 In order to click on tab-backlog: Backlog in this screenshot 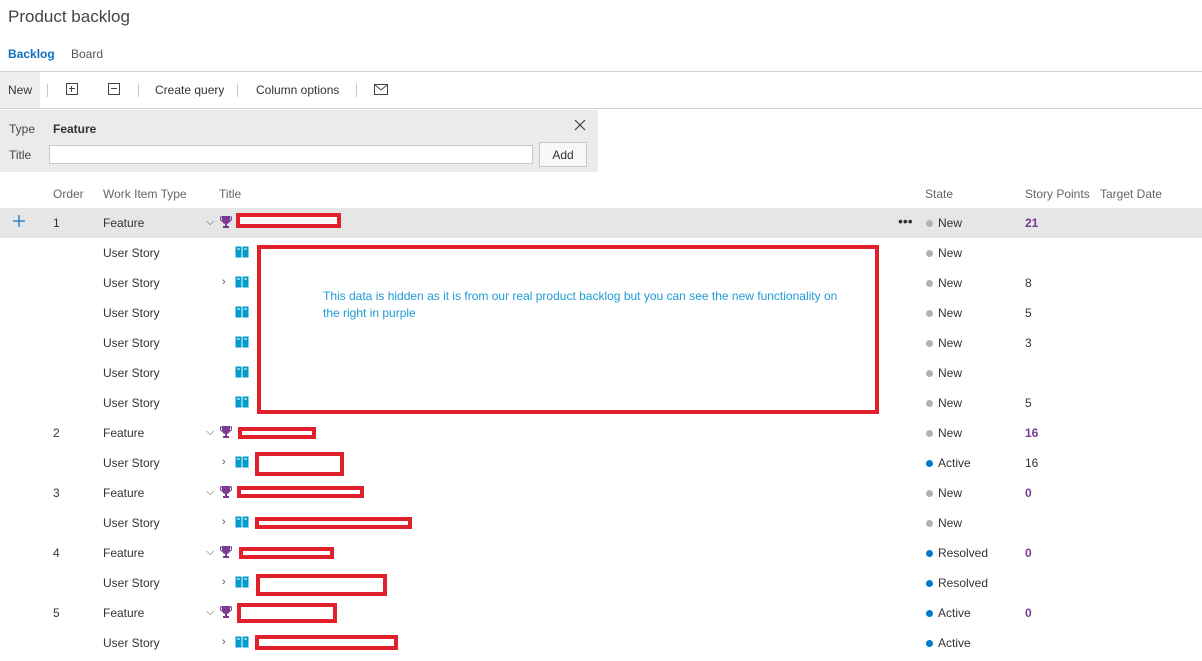, I will do `click(31, 54)`.